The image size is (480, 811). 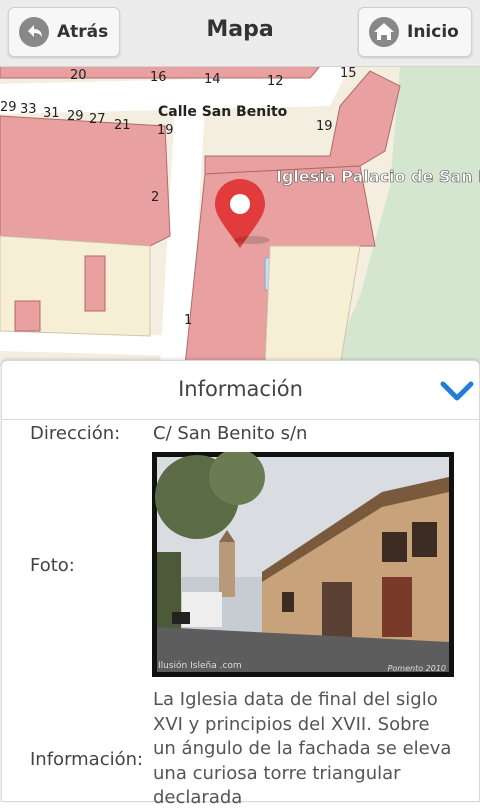 What do you see at coordinates (433, 32) in the screenshot?
I see `home-label: Inicio` at bounding box center [433, 32].